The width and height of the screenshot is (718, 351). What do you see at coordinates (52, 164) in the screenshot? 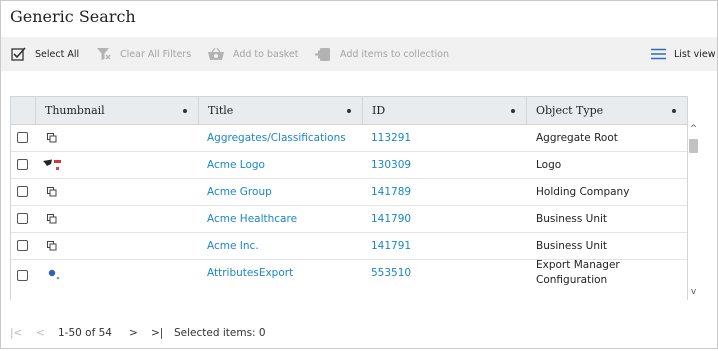
I see `logo-image-icon` at bounding box center [52, 164].